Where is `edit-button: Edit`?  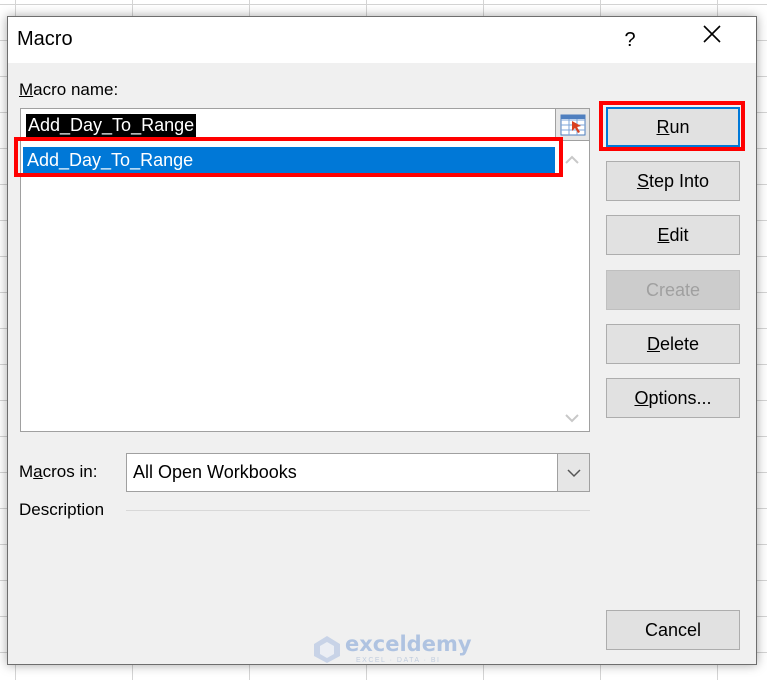 edit-button: Edit is located at coordinates (673, 235).